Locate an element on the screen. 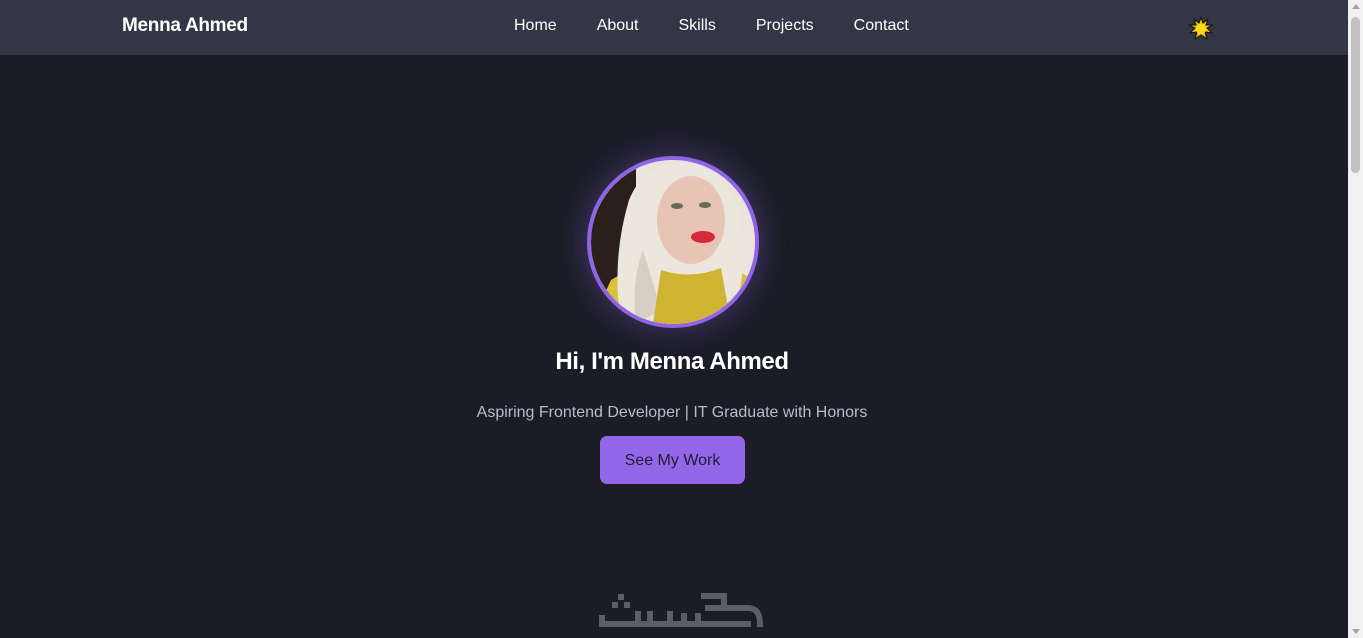  scroll-down-arrow-icon is located at coordinates (1355, 631).